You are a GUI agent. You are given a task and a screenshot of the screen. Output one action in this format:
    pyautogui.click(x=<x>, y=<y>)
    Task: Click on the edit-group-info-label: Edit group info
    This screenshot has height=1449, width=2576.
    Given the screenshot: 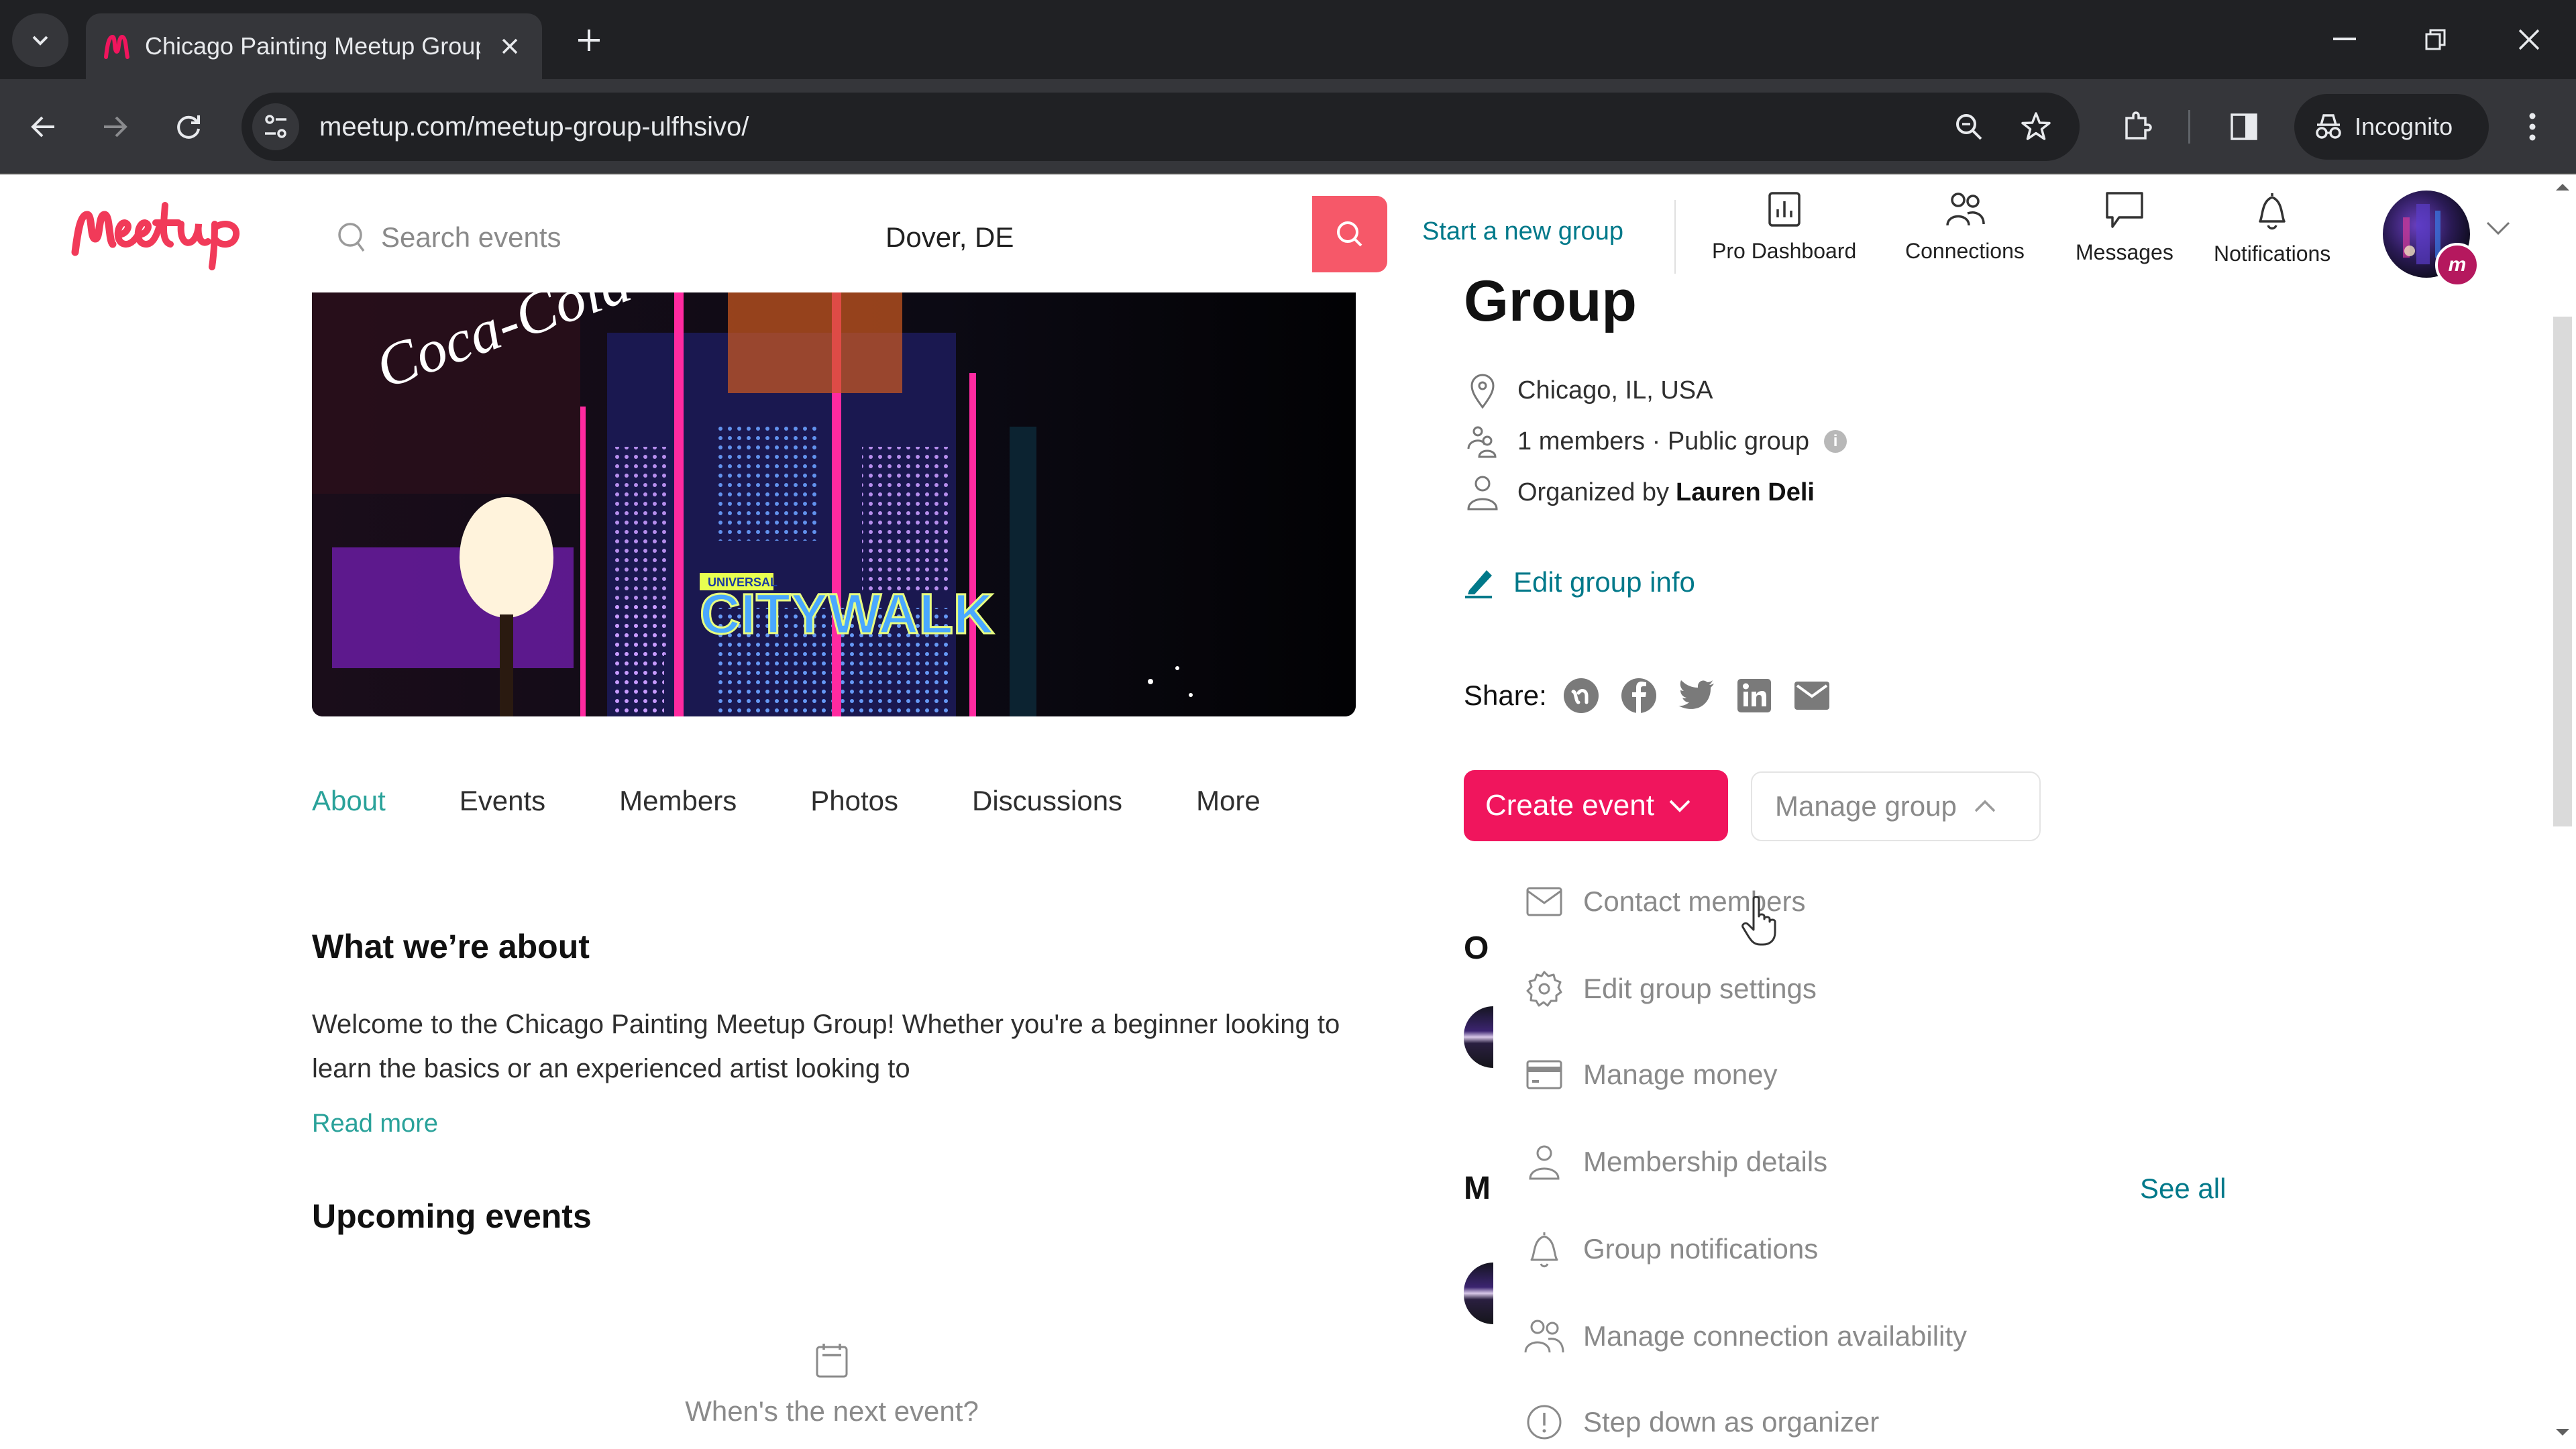 What is the action you would take?
    pyautogui.click(x=1604, y=582)
    